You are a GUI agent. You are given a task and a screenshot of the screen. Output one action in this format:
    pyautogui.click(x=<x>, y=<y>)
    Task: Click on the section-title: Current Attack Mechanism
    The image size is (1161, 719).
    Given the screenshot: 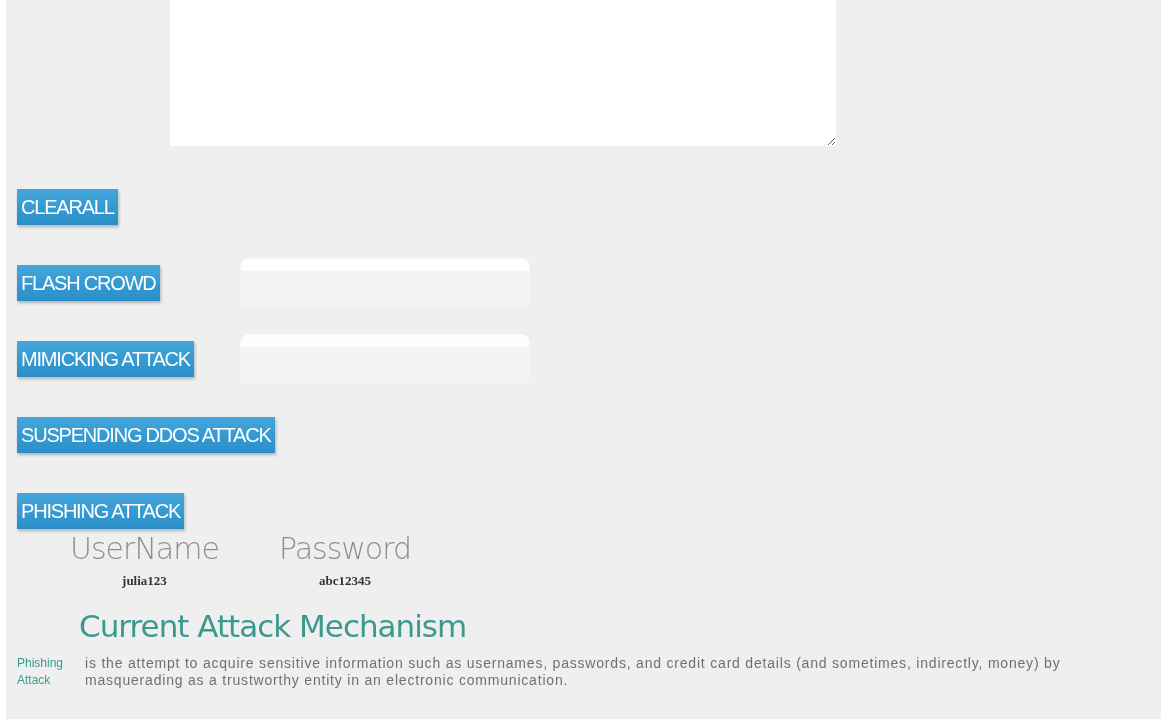 What is the action you would take?
    pyautogui.click(x=273, y=626)
    